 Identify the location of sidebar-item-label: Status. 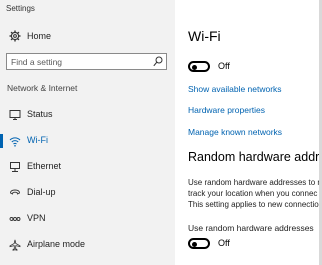
(40, 114).